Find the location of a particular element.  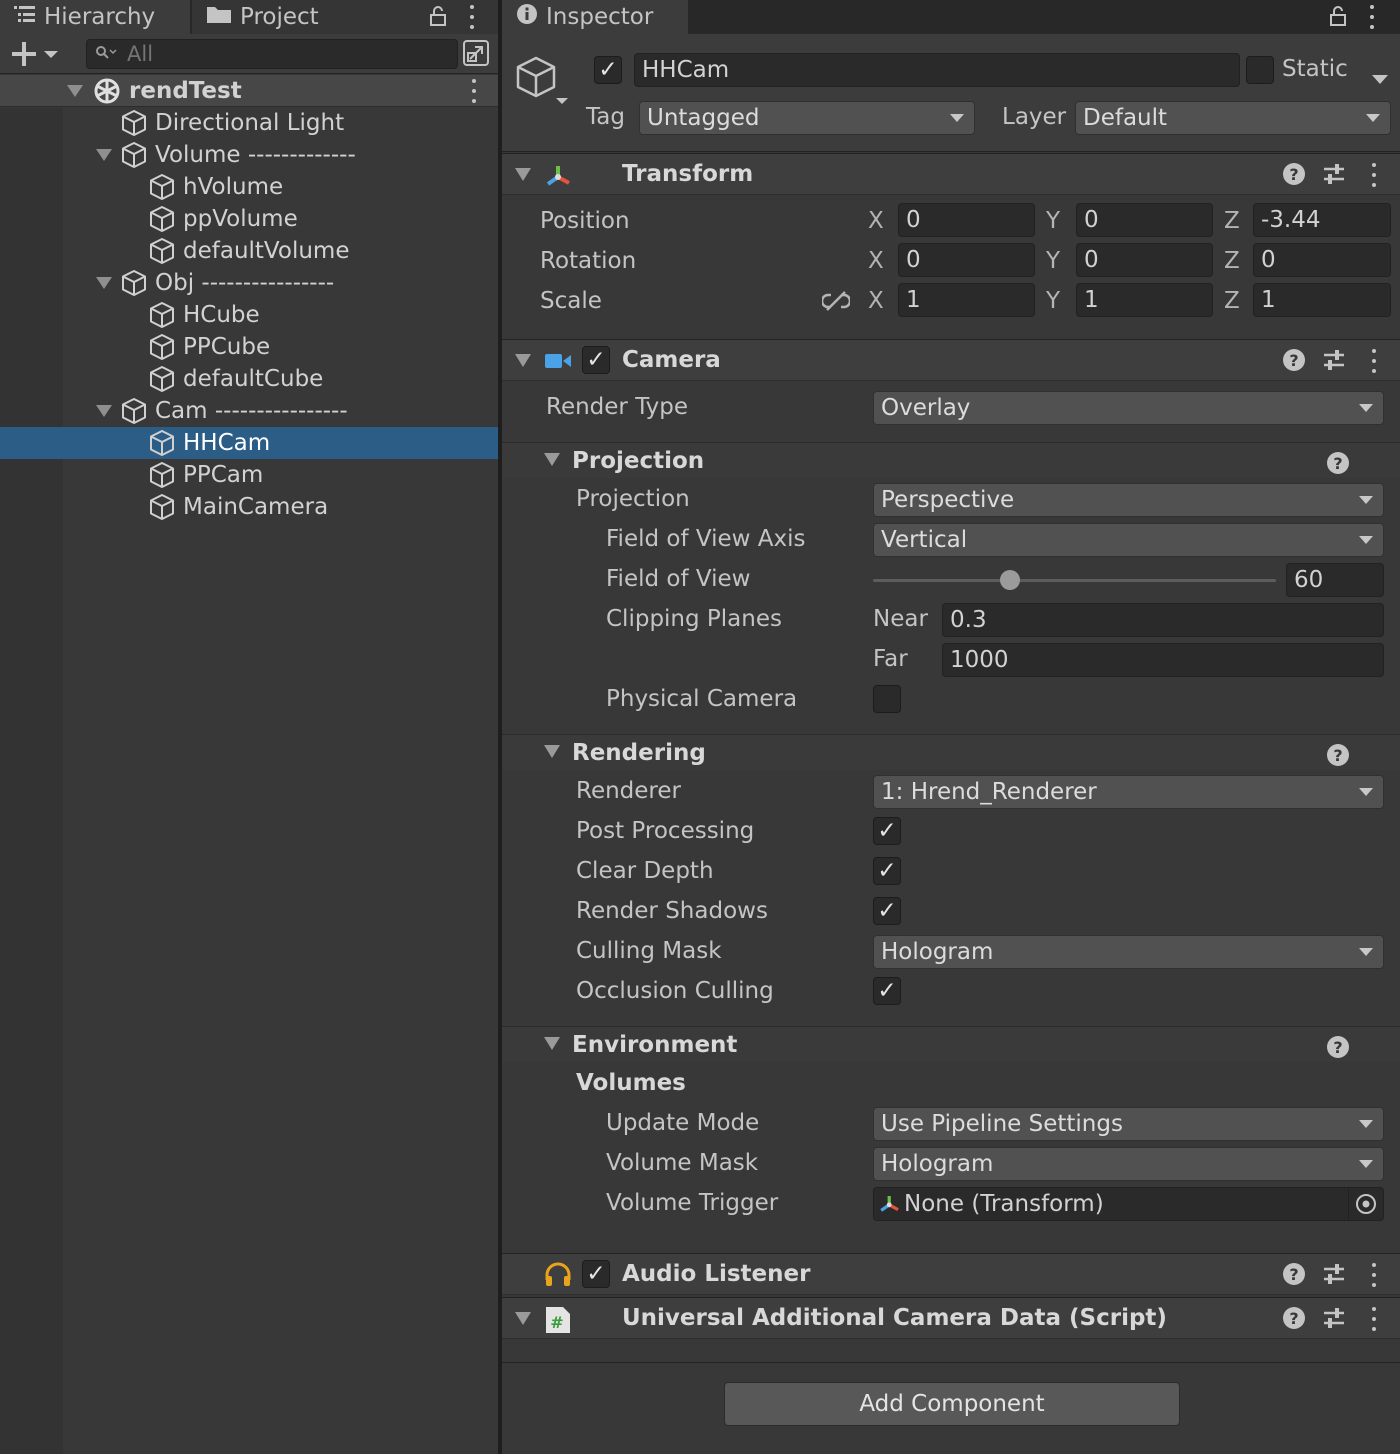

hierarchy-menu-icon is located at coordinates (472, 17).